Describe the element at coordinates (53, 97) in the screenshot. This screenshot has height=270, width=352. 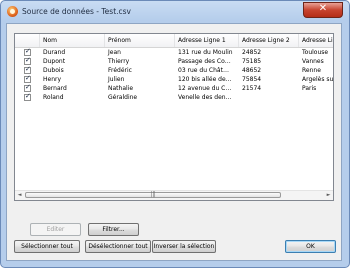
I see `cell-nom: Roland` at that location.